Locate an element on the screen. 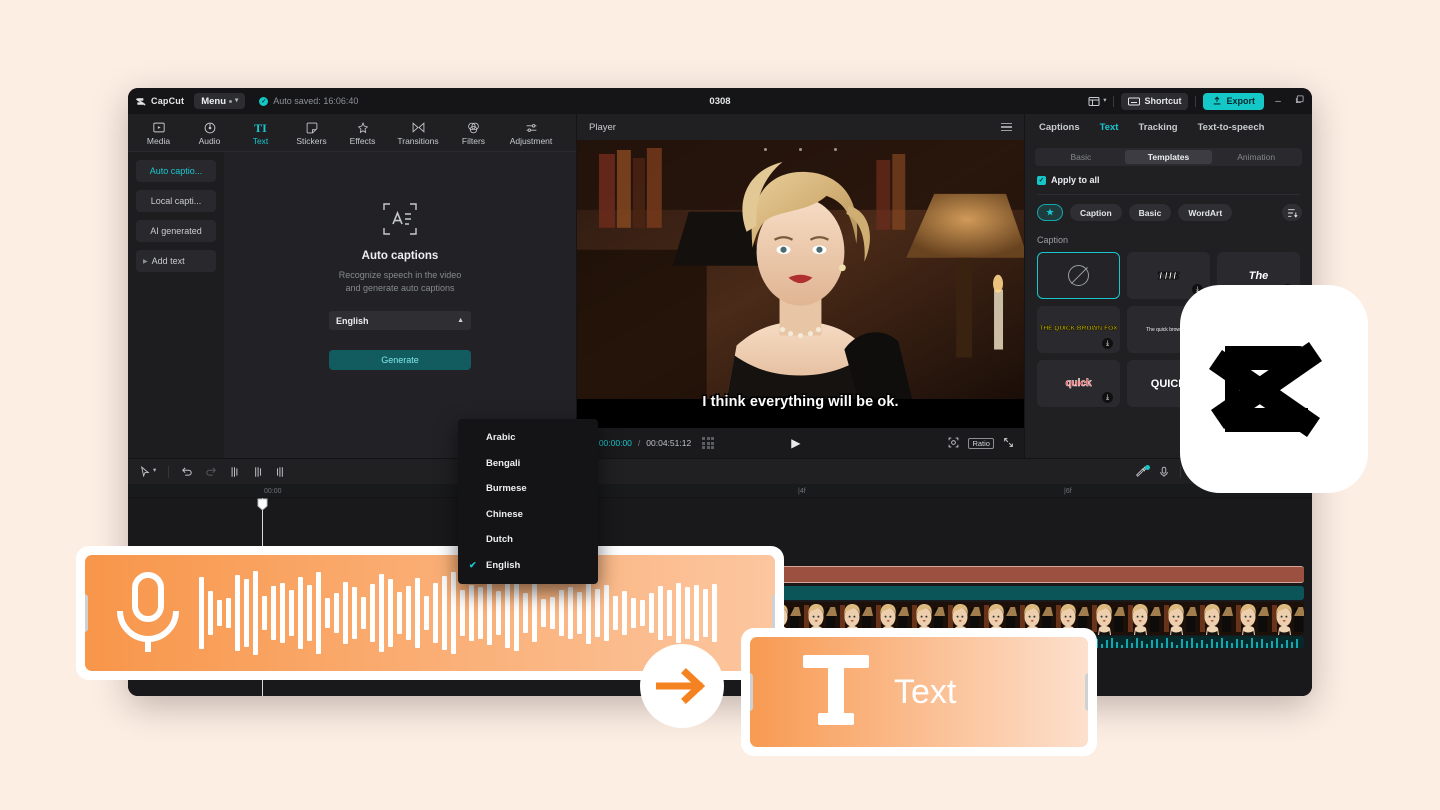 The height and width of the screenshot is (810, 1440). tab-media: Media is located at coordinates (158, 132).